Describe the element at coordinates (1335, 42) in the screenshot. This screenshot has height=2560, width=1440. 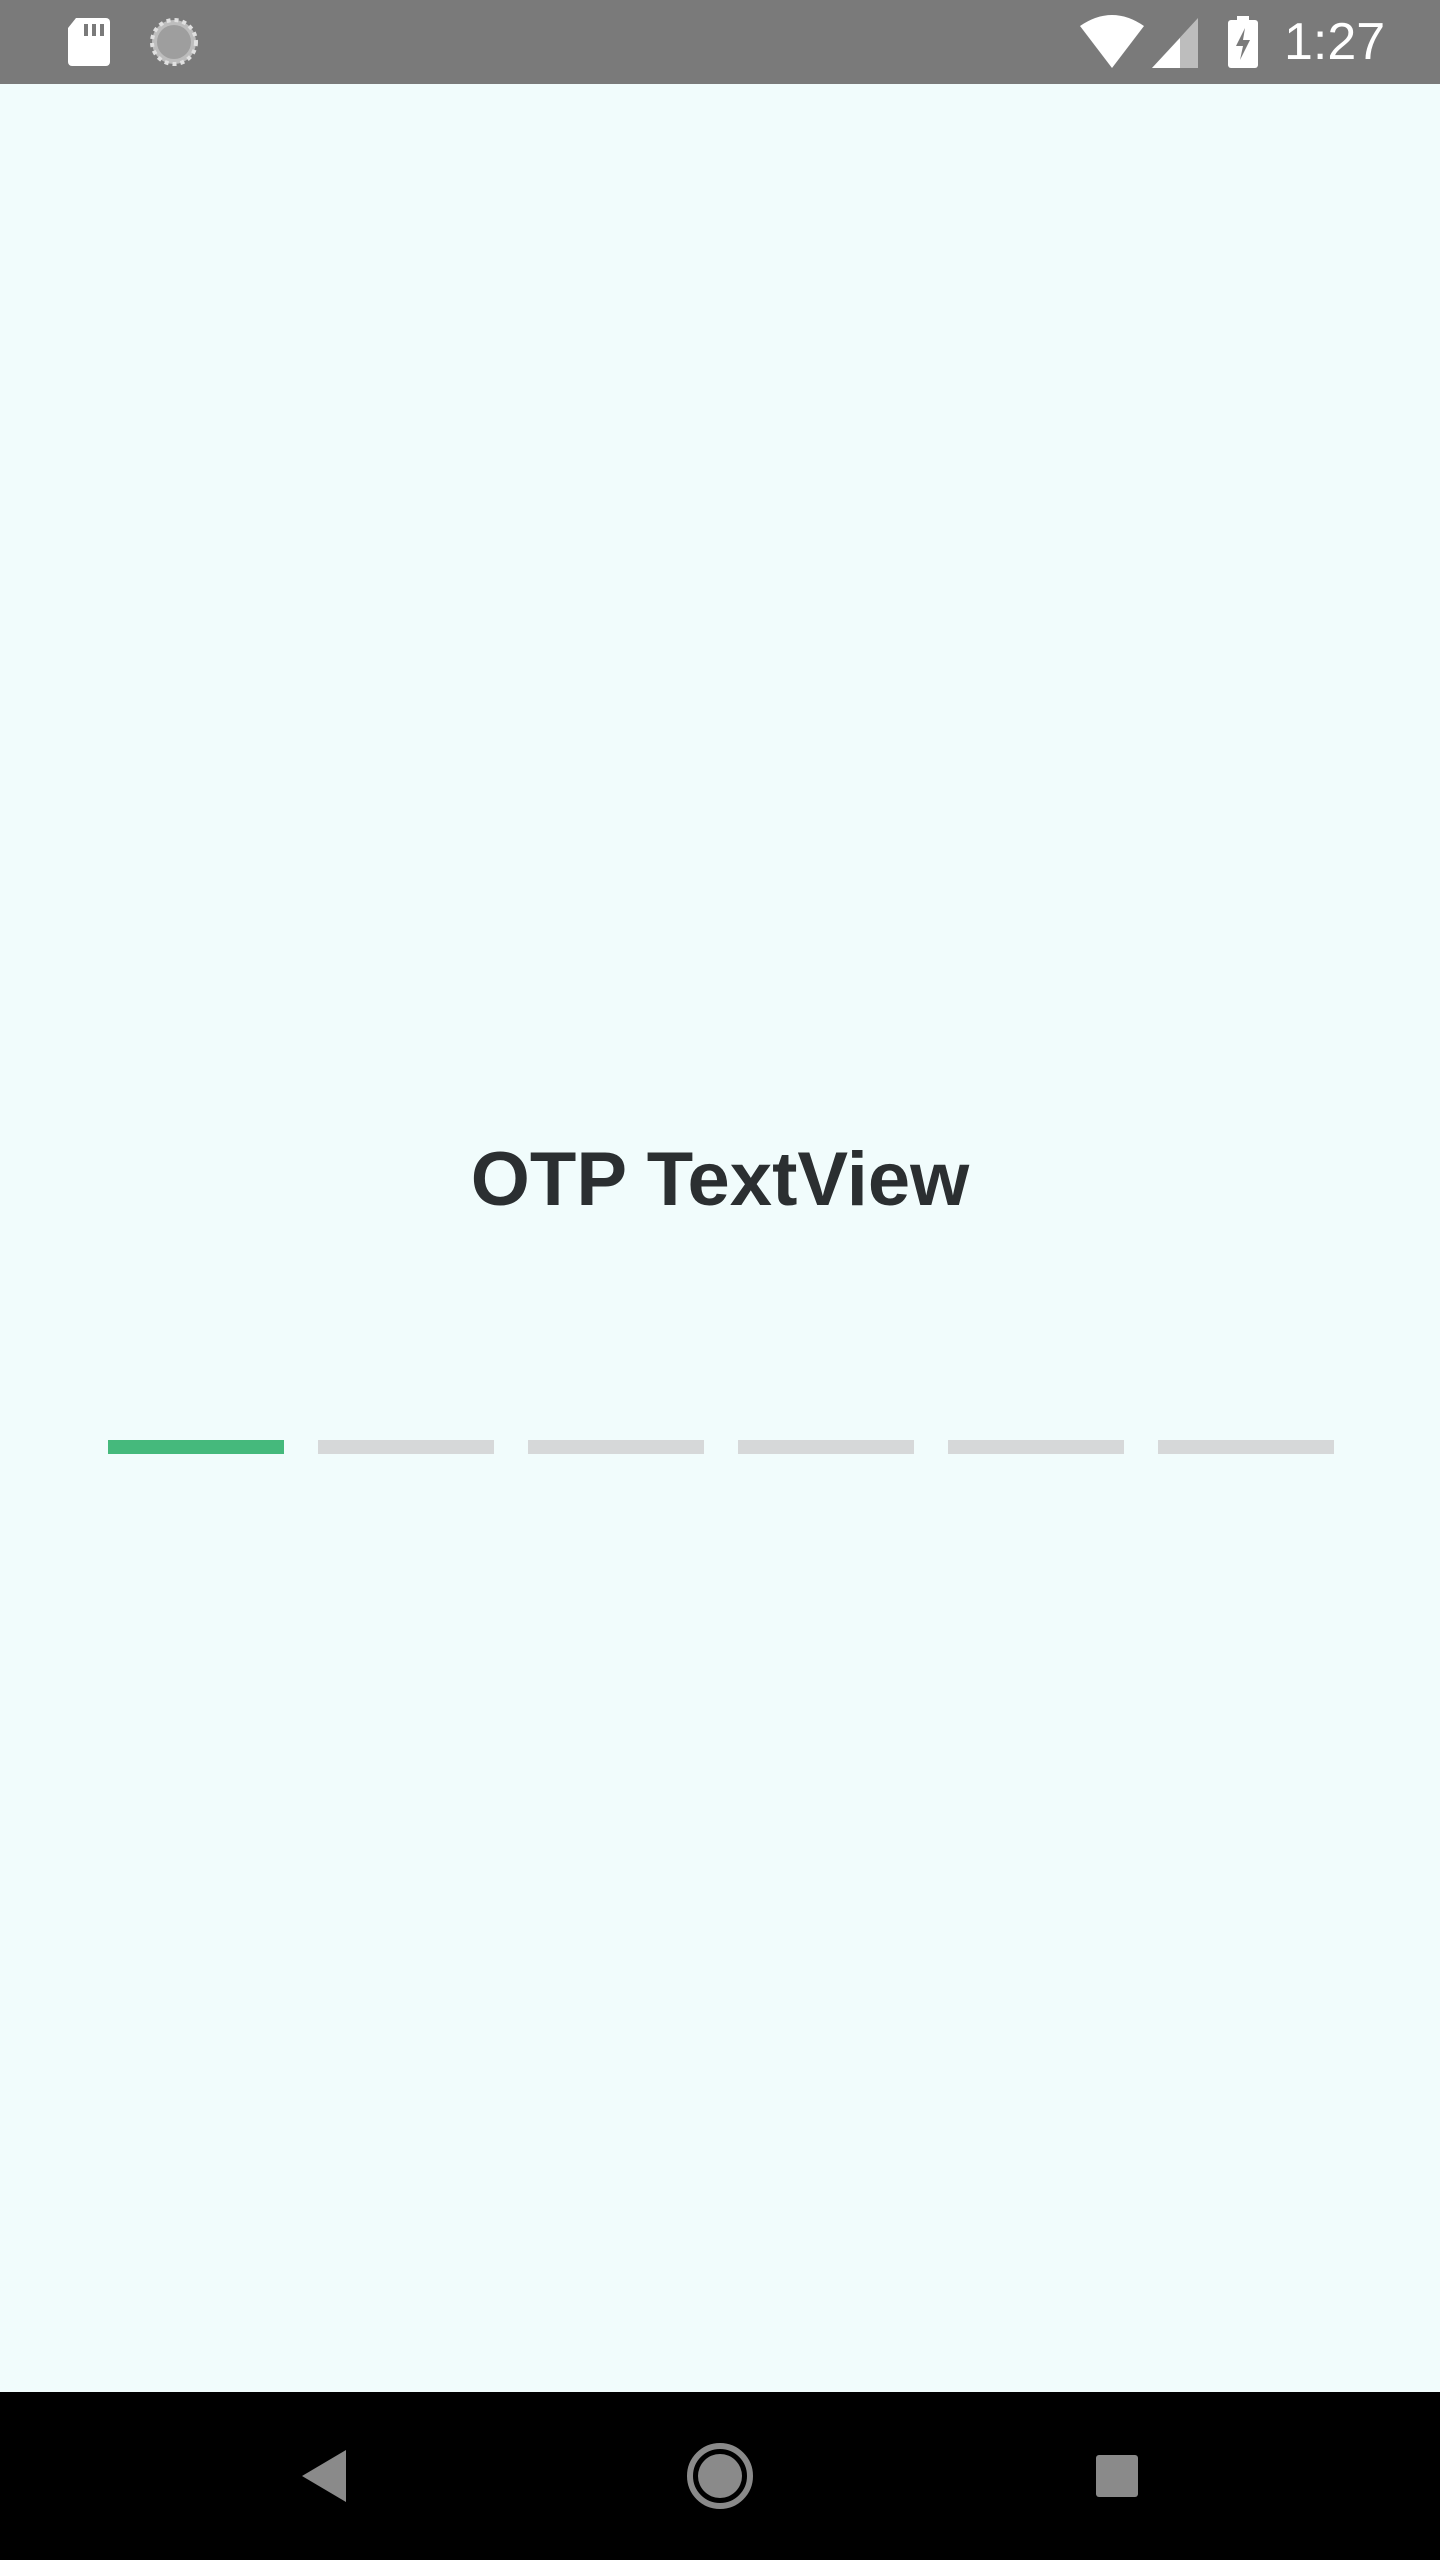
I see `status-clock: 1:27` at that location.